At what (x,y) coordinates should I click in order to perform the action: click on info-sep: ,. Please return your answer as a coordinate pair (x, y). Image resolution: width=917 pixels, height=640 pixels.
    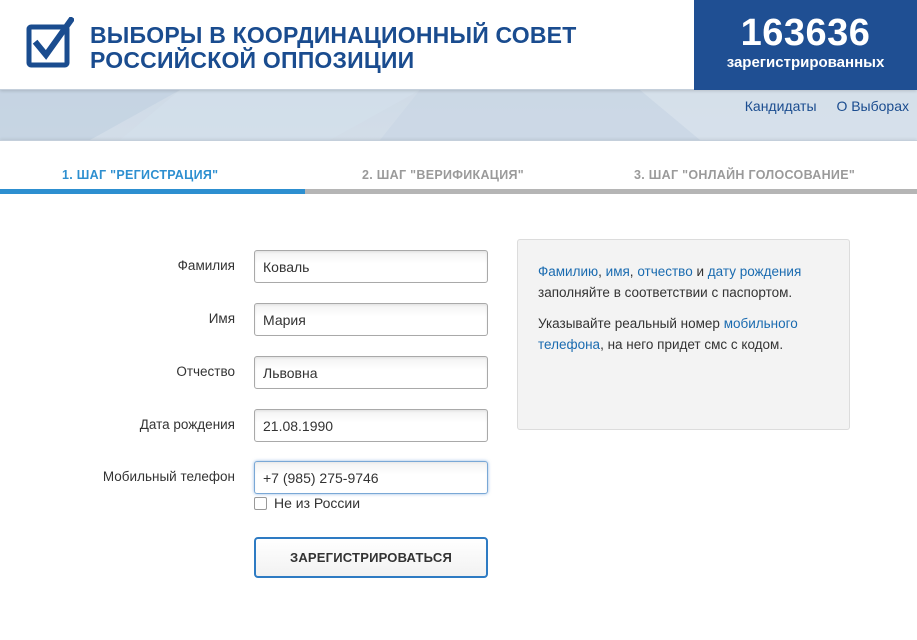
    Looking at the image, I should click on (602, 271).